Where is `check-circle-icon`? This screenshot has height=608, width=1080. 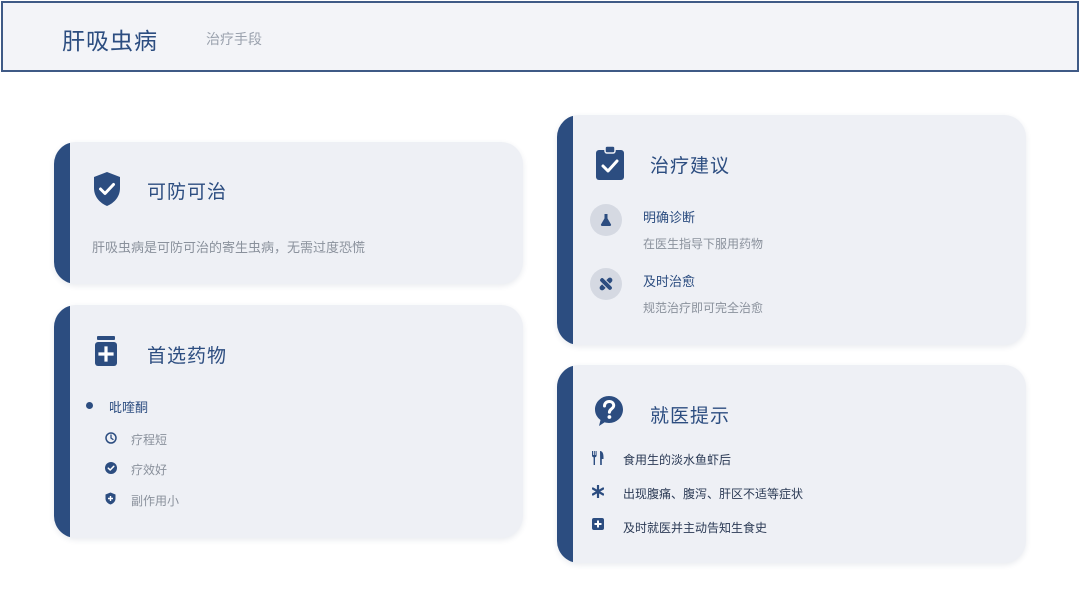 check-circle-icon is located at coordinates (111, 468).